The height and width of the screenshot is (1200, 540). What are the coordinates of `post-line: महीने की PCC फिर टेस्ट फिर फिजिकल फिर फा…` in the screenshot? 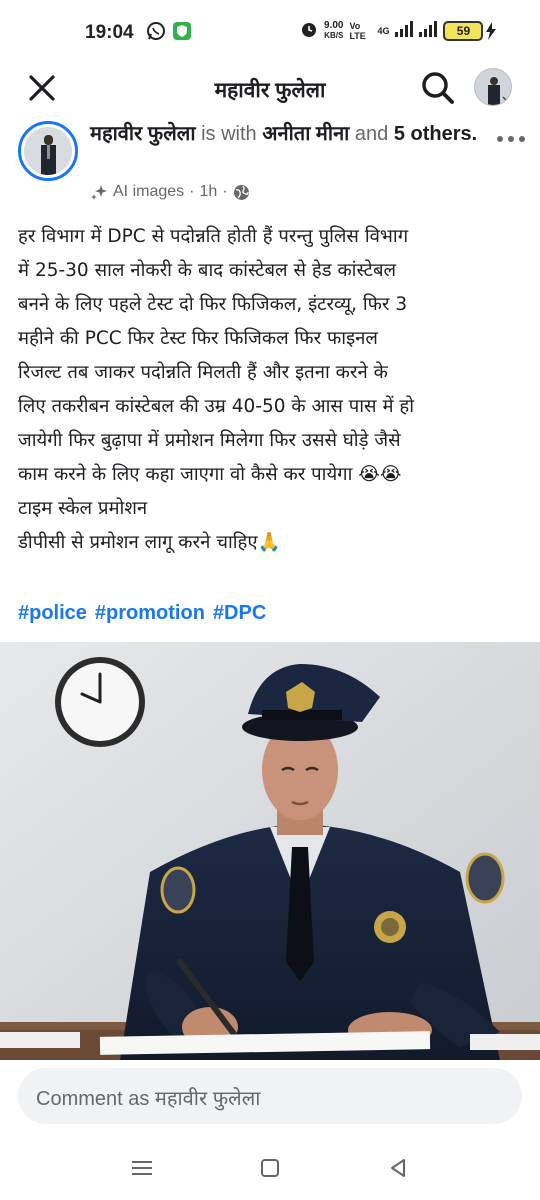 It's located at (198, 338).